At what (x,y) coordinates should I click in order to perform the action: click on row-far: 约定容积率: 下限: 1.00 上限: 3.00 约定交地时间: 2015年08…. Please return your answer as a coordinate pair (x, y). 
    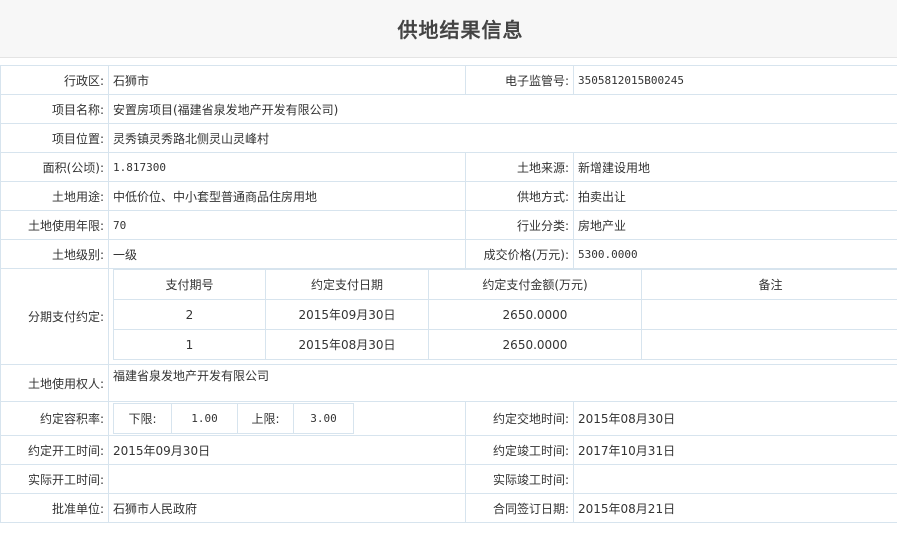
    Looking at the image, I should click on (448, 418).